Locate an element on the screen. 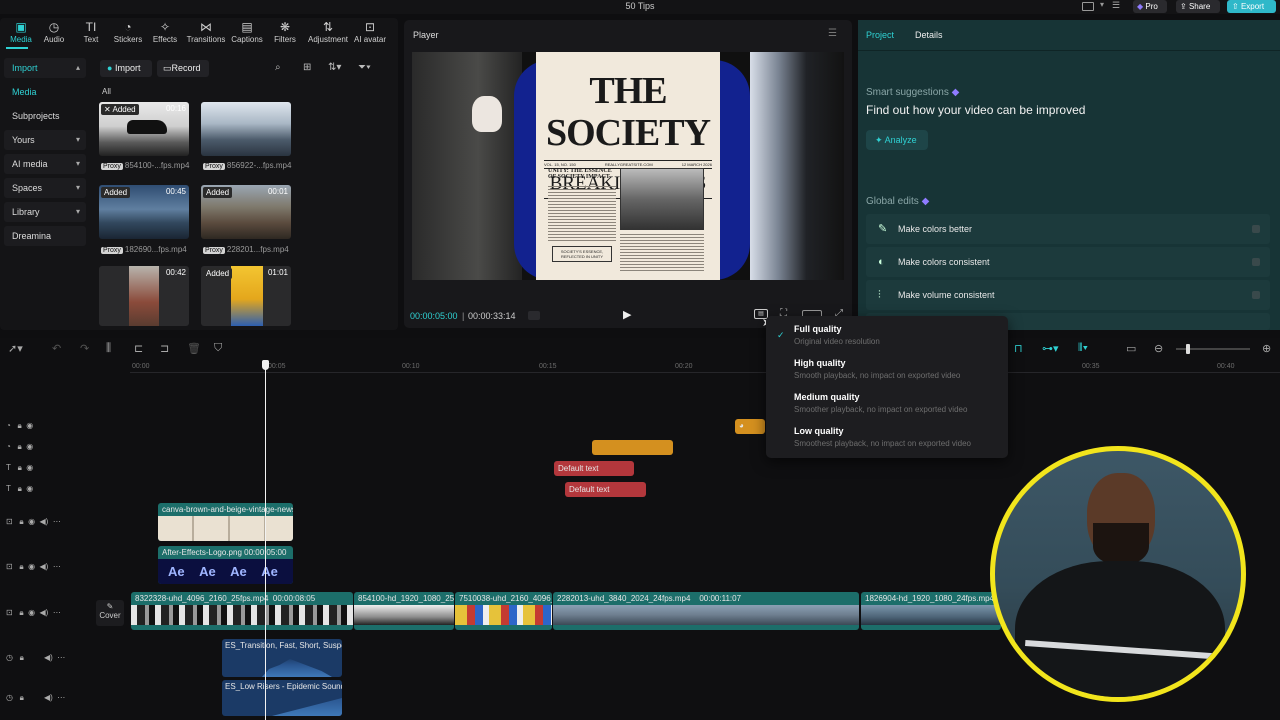  quality-option-low: Low quality is located at coordinates (819, 431).